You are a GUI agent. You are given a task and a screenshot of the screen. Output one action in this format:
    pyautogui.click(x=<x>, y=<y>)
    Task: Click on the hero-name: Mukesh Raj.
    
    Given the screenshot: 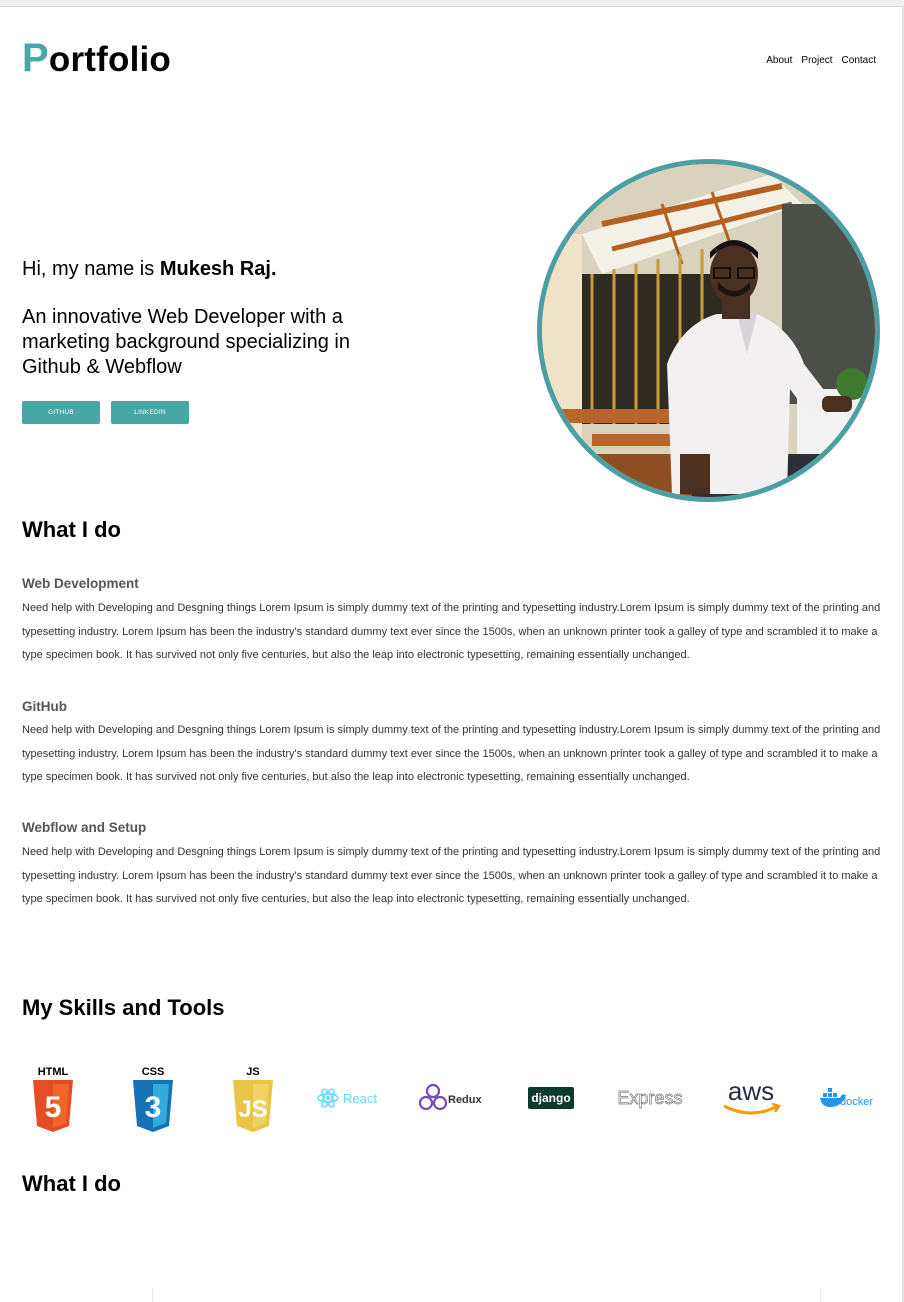 What is the action you would take?
    pyautogui.click(x=218, y=269)
    